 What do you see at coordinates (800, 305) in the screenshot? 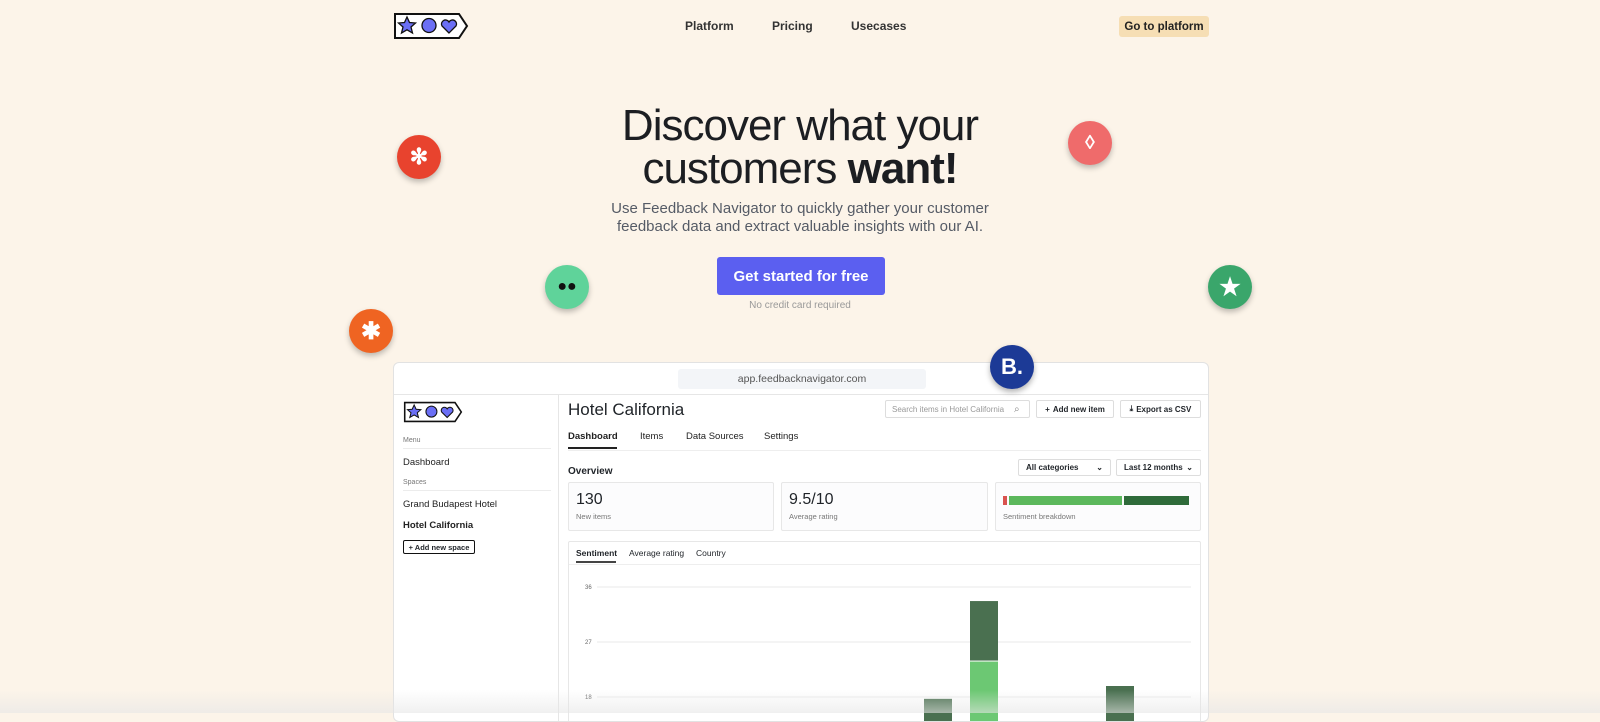
I see `no-credit-card-note: No credit card required` at bounding box center [800, 305].